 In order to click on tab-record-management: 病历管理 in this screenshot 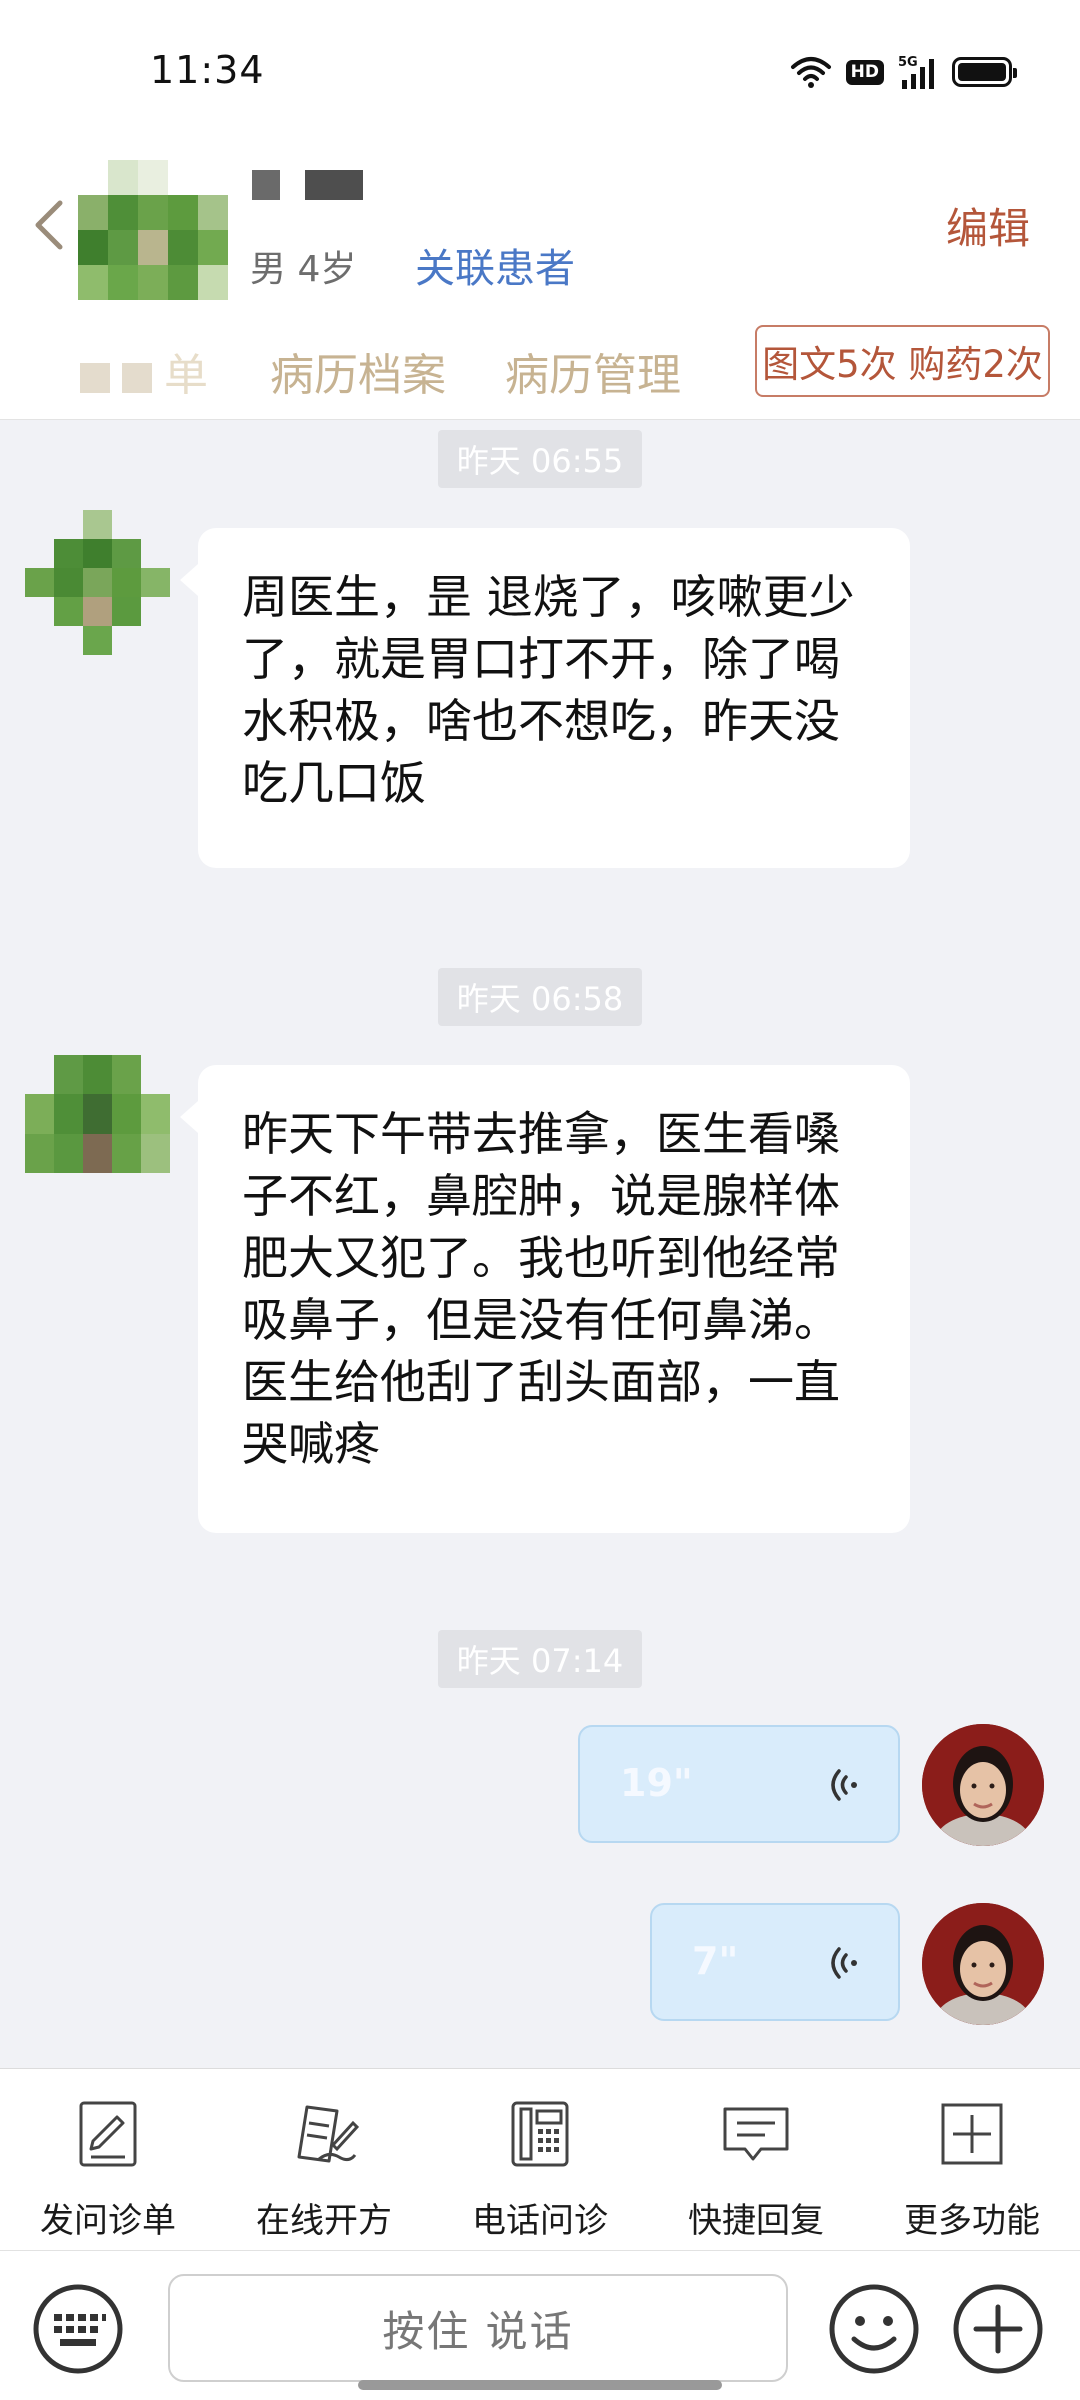, I will do `click(593, 371)`.